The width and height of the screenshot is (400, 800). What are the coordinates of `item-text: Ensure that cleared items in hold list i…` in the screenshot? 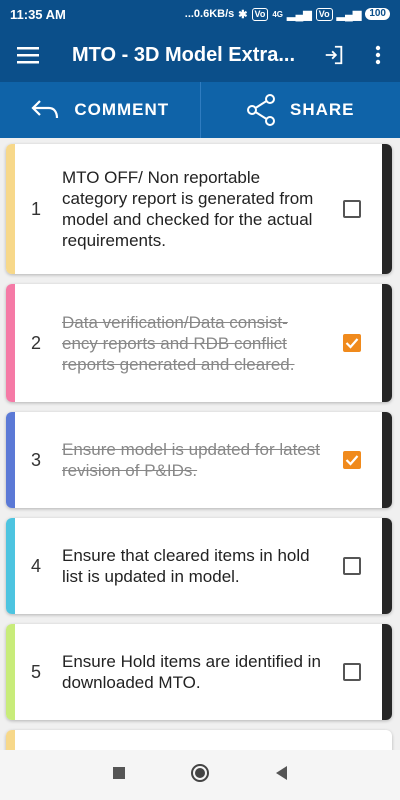 It's located at (186, 566).